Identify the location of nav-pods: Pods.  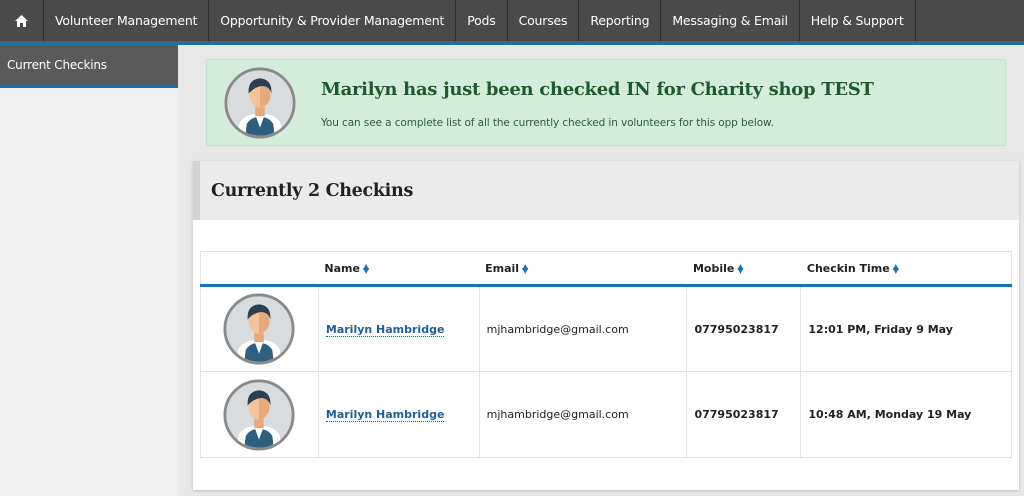
(482, 20).